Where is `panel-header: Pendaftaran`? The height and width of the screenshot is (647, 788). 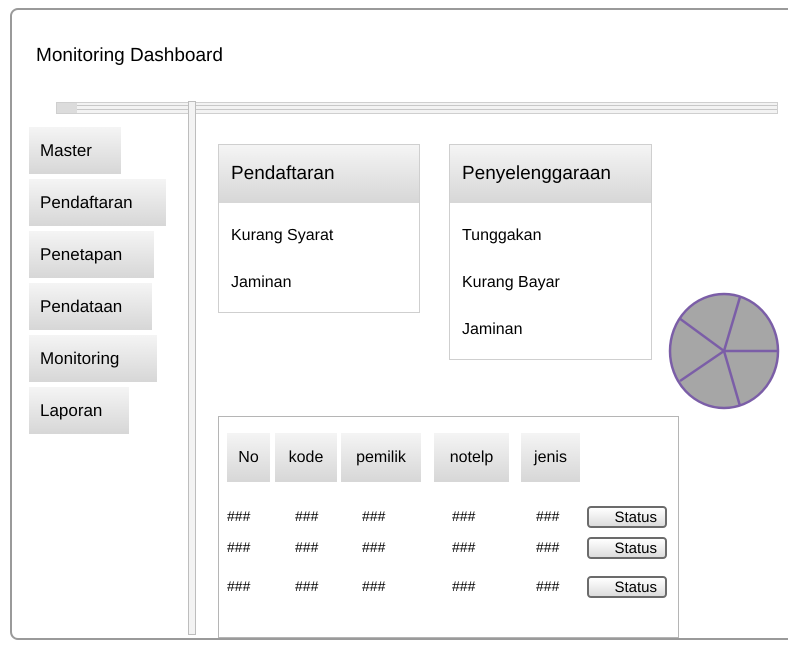 panel-header: Pendaftaran is located at coordinates (319, 174).